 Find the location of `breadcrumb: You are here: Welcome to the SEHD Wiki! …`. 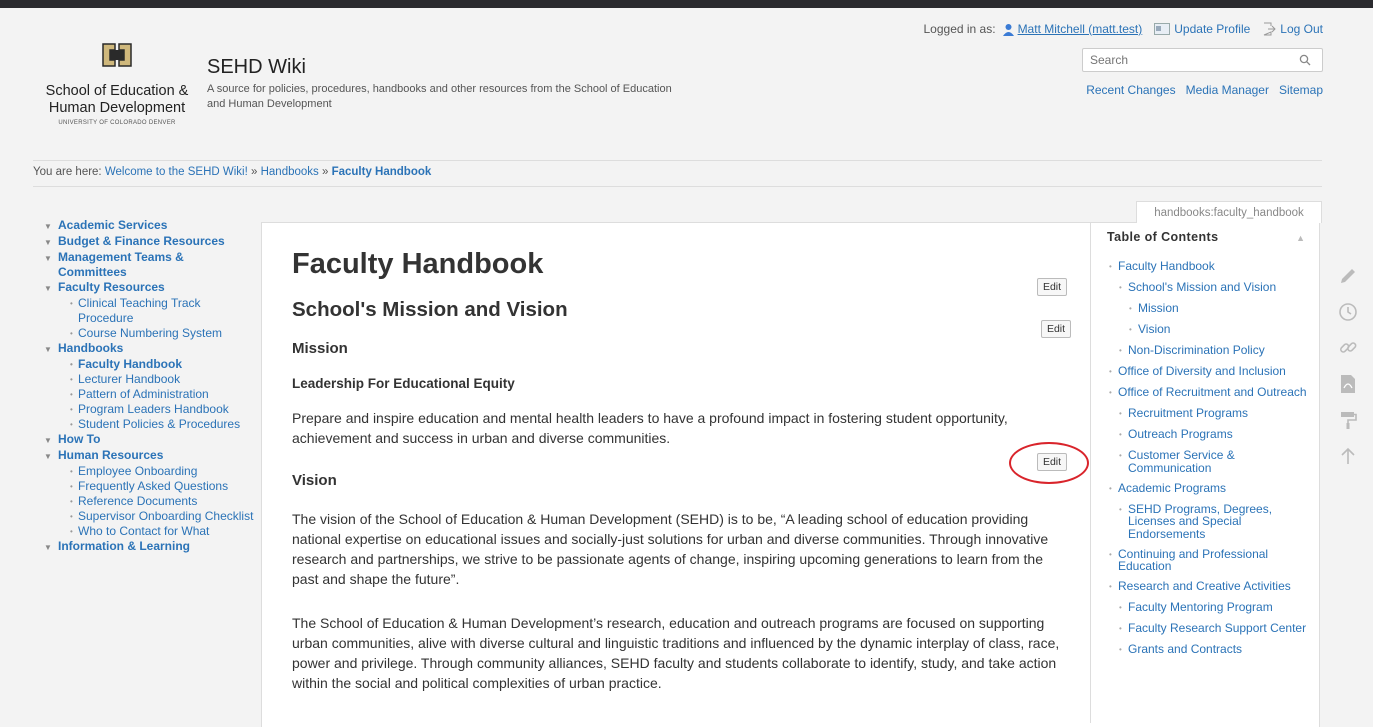

breadcrumb: You are here: Welcome to the SEHD Wiki! … is located at coordinates (232, 172).